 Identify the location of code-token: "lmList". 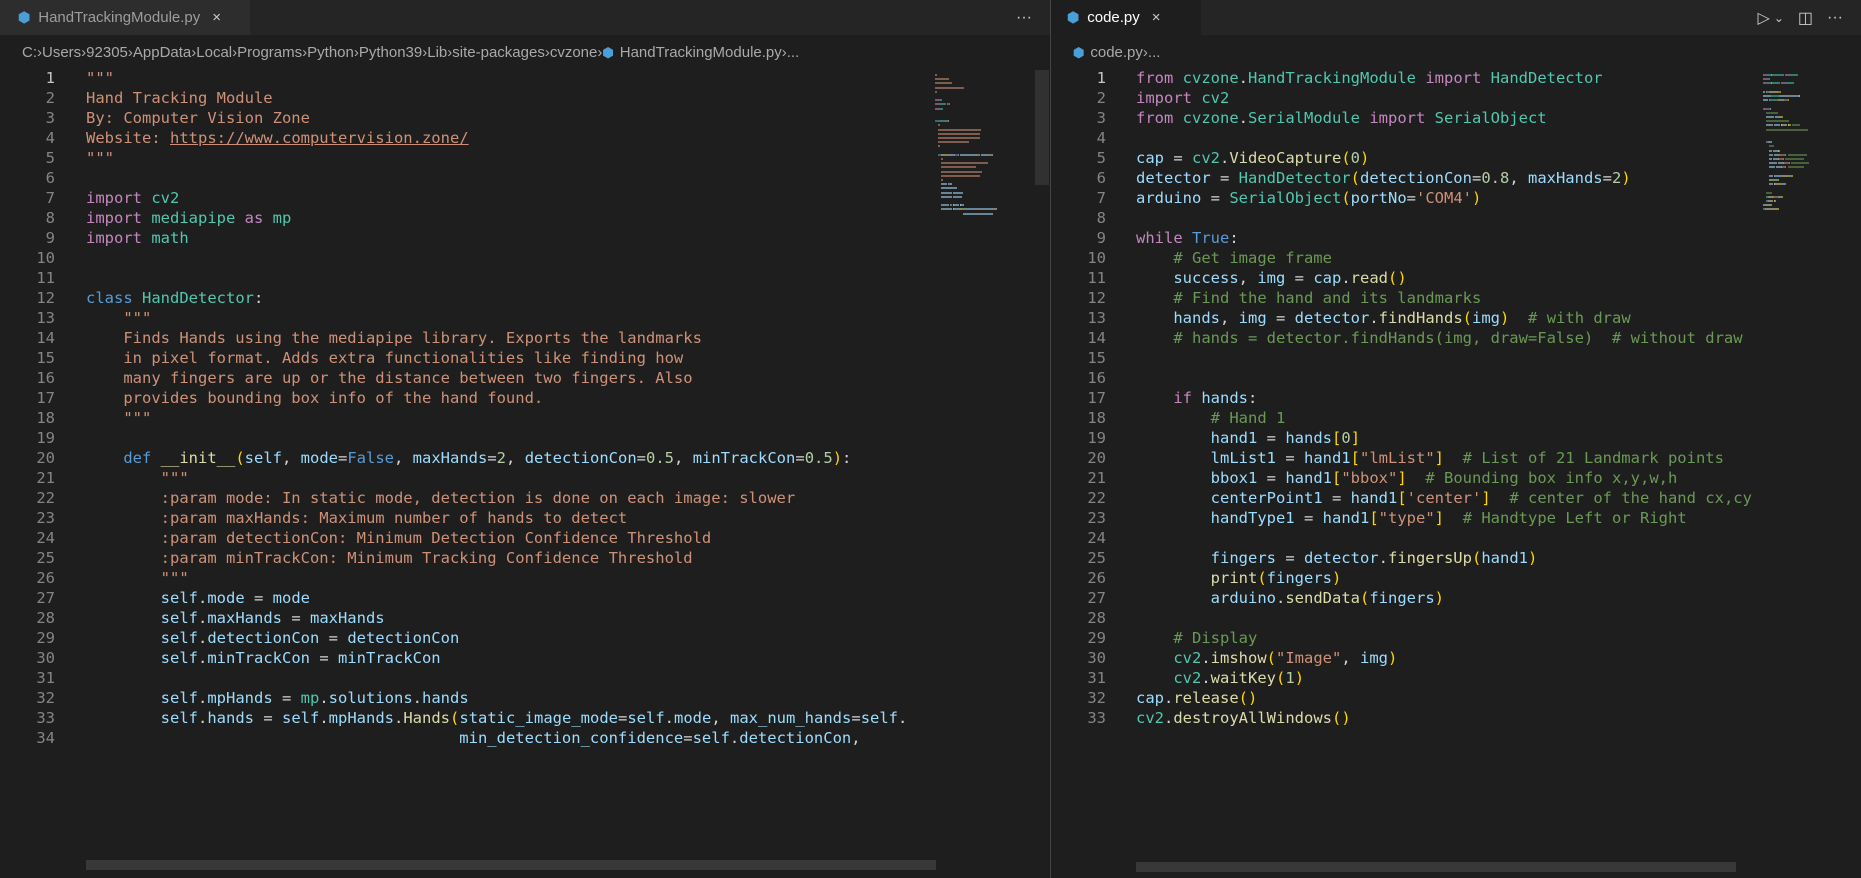
(1397, 458).